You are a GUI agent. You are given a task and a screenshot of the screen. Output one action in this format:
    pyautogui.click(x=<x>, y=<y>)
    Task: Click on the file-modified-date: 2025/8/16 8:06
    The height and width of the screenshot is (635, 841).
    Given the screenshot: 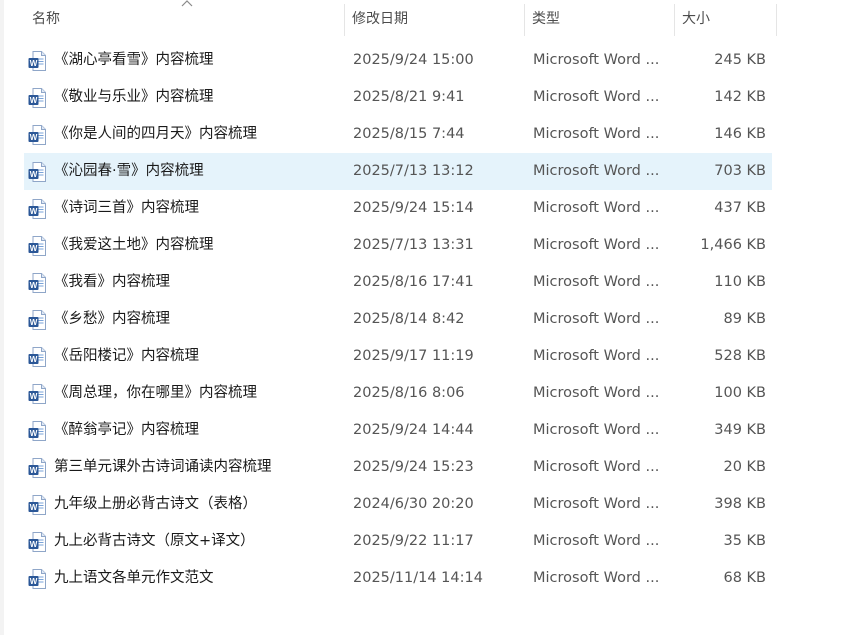 What is the action you would take?
    pyautogui.click(x=409, y=393)
    